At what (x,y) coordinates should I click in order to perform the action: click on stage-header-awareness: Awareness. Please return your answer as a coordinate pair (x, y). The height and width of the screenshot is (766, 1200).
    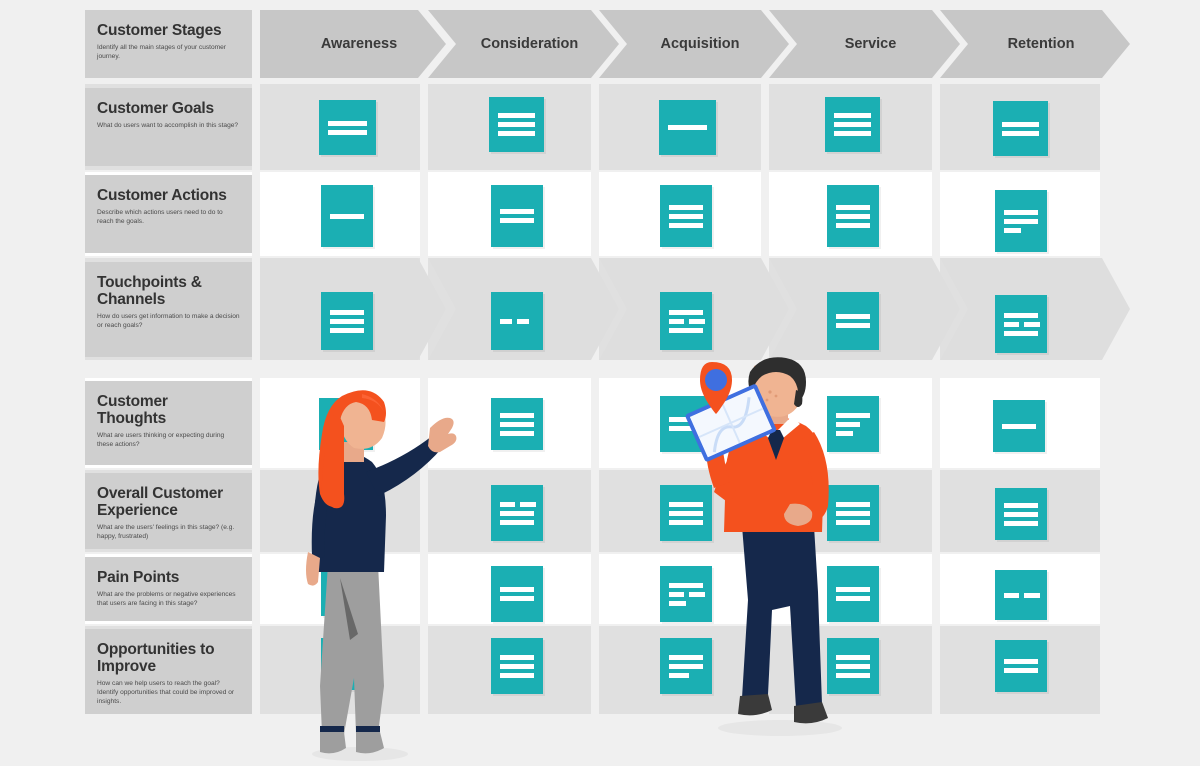
    Looking at the image, I should click on (353, 44).